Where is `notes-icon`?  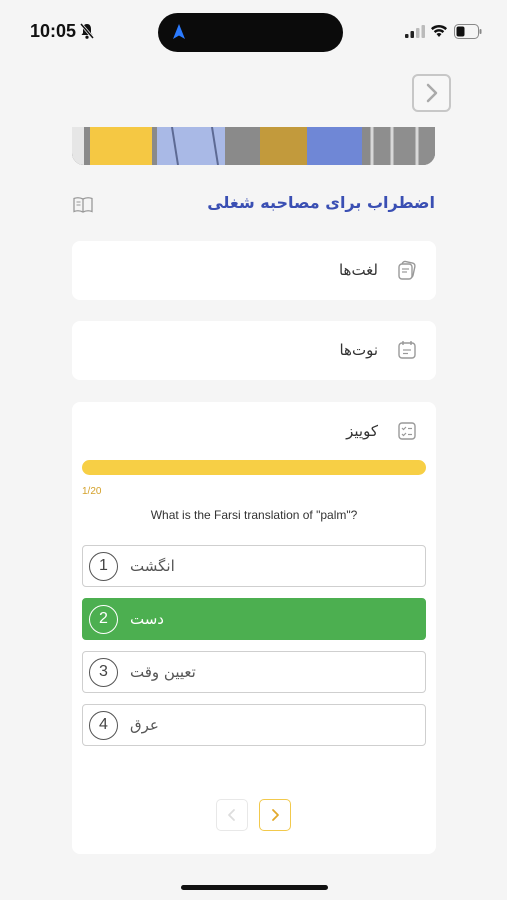
notes-icon is located at coordinates (407, 350).